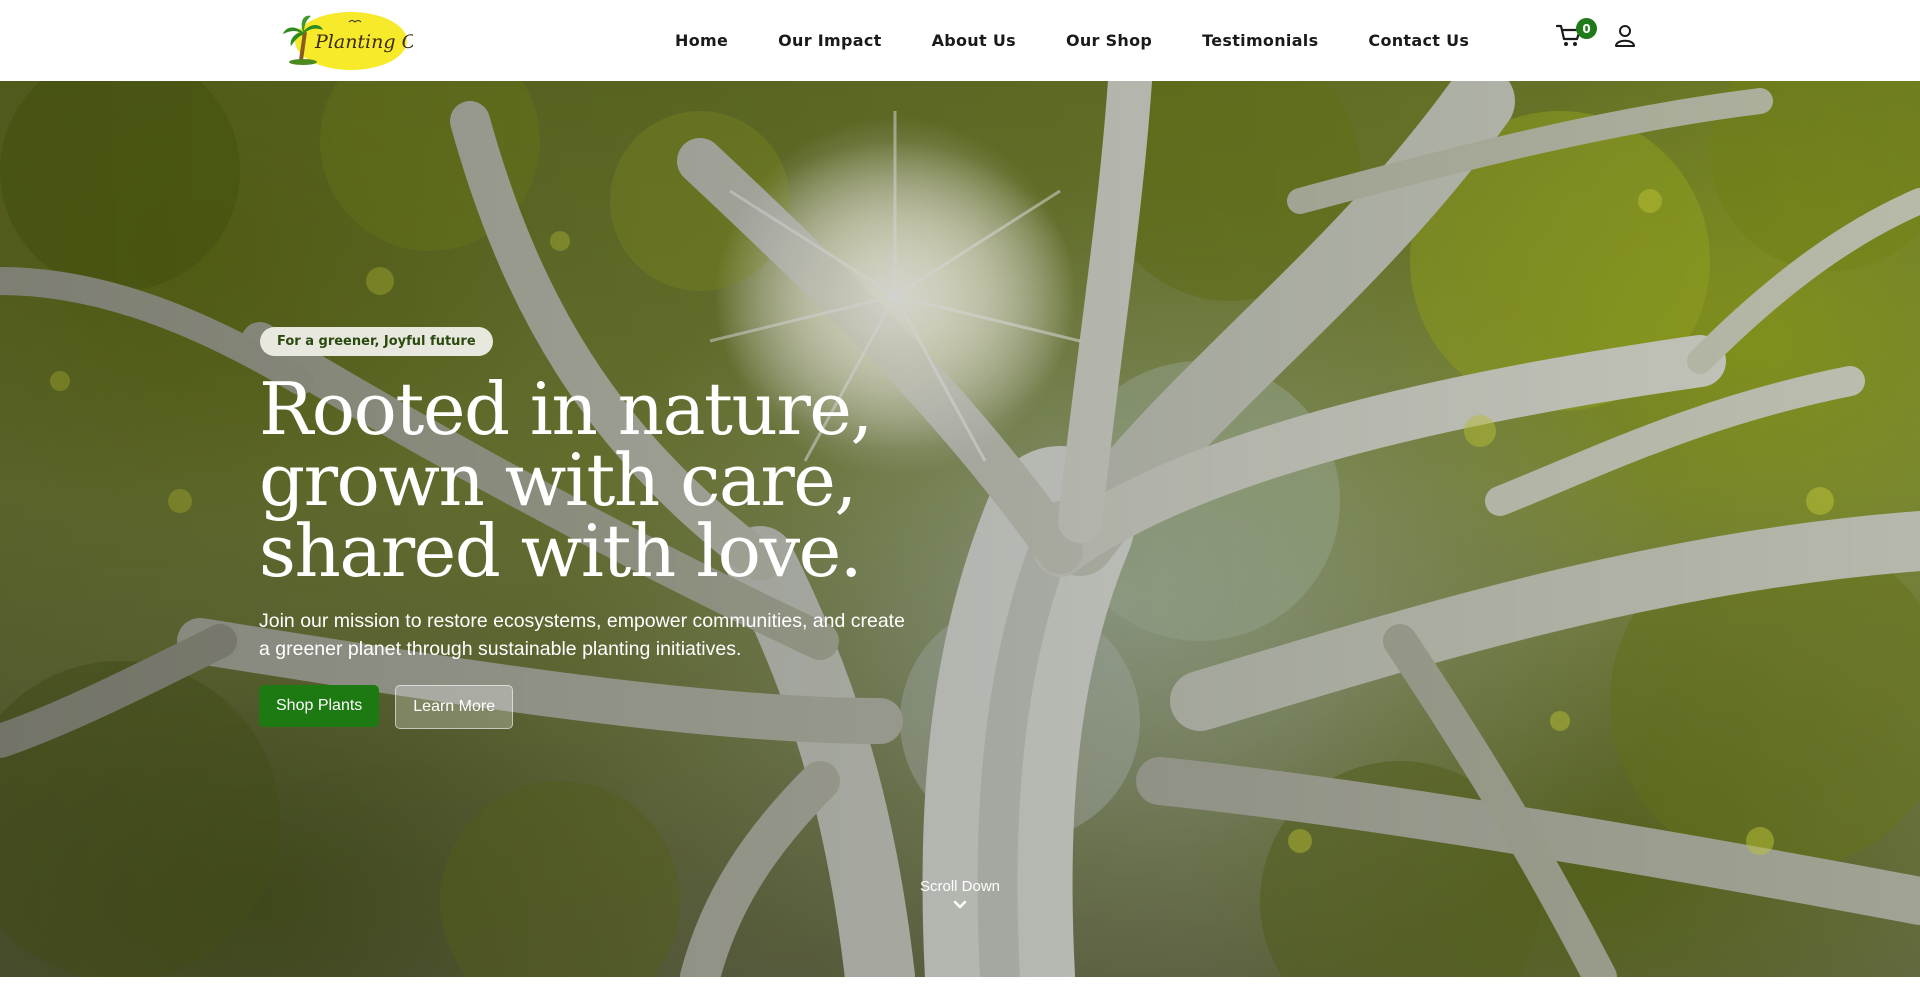  What do you see at coordinates (619, 707) in the screenshot?
I see `hero-actions: Shop Plants Learn More` at bounding box center [619, 707].